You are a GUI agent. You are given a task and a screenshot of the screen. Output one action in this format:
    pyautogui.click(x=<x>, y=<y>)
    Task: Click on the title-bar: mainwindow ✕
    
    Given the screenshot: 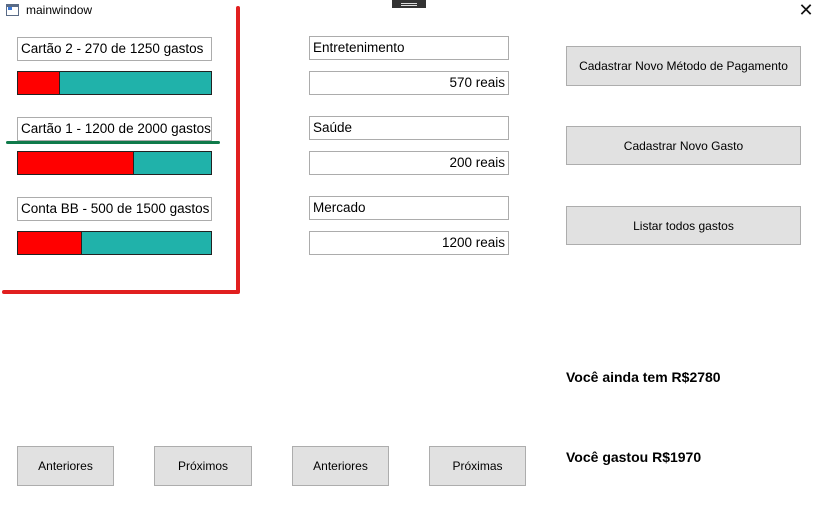 What is the action you would take?
    pyautogui.click(x=409, y=11)
    